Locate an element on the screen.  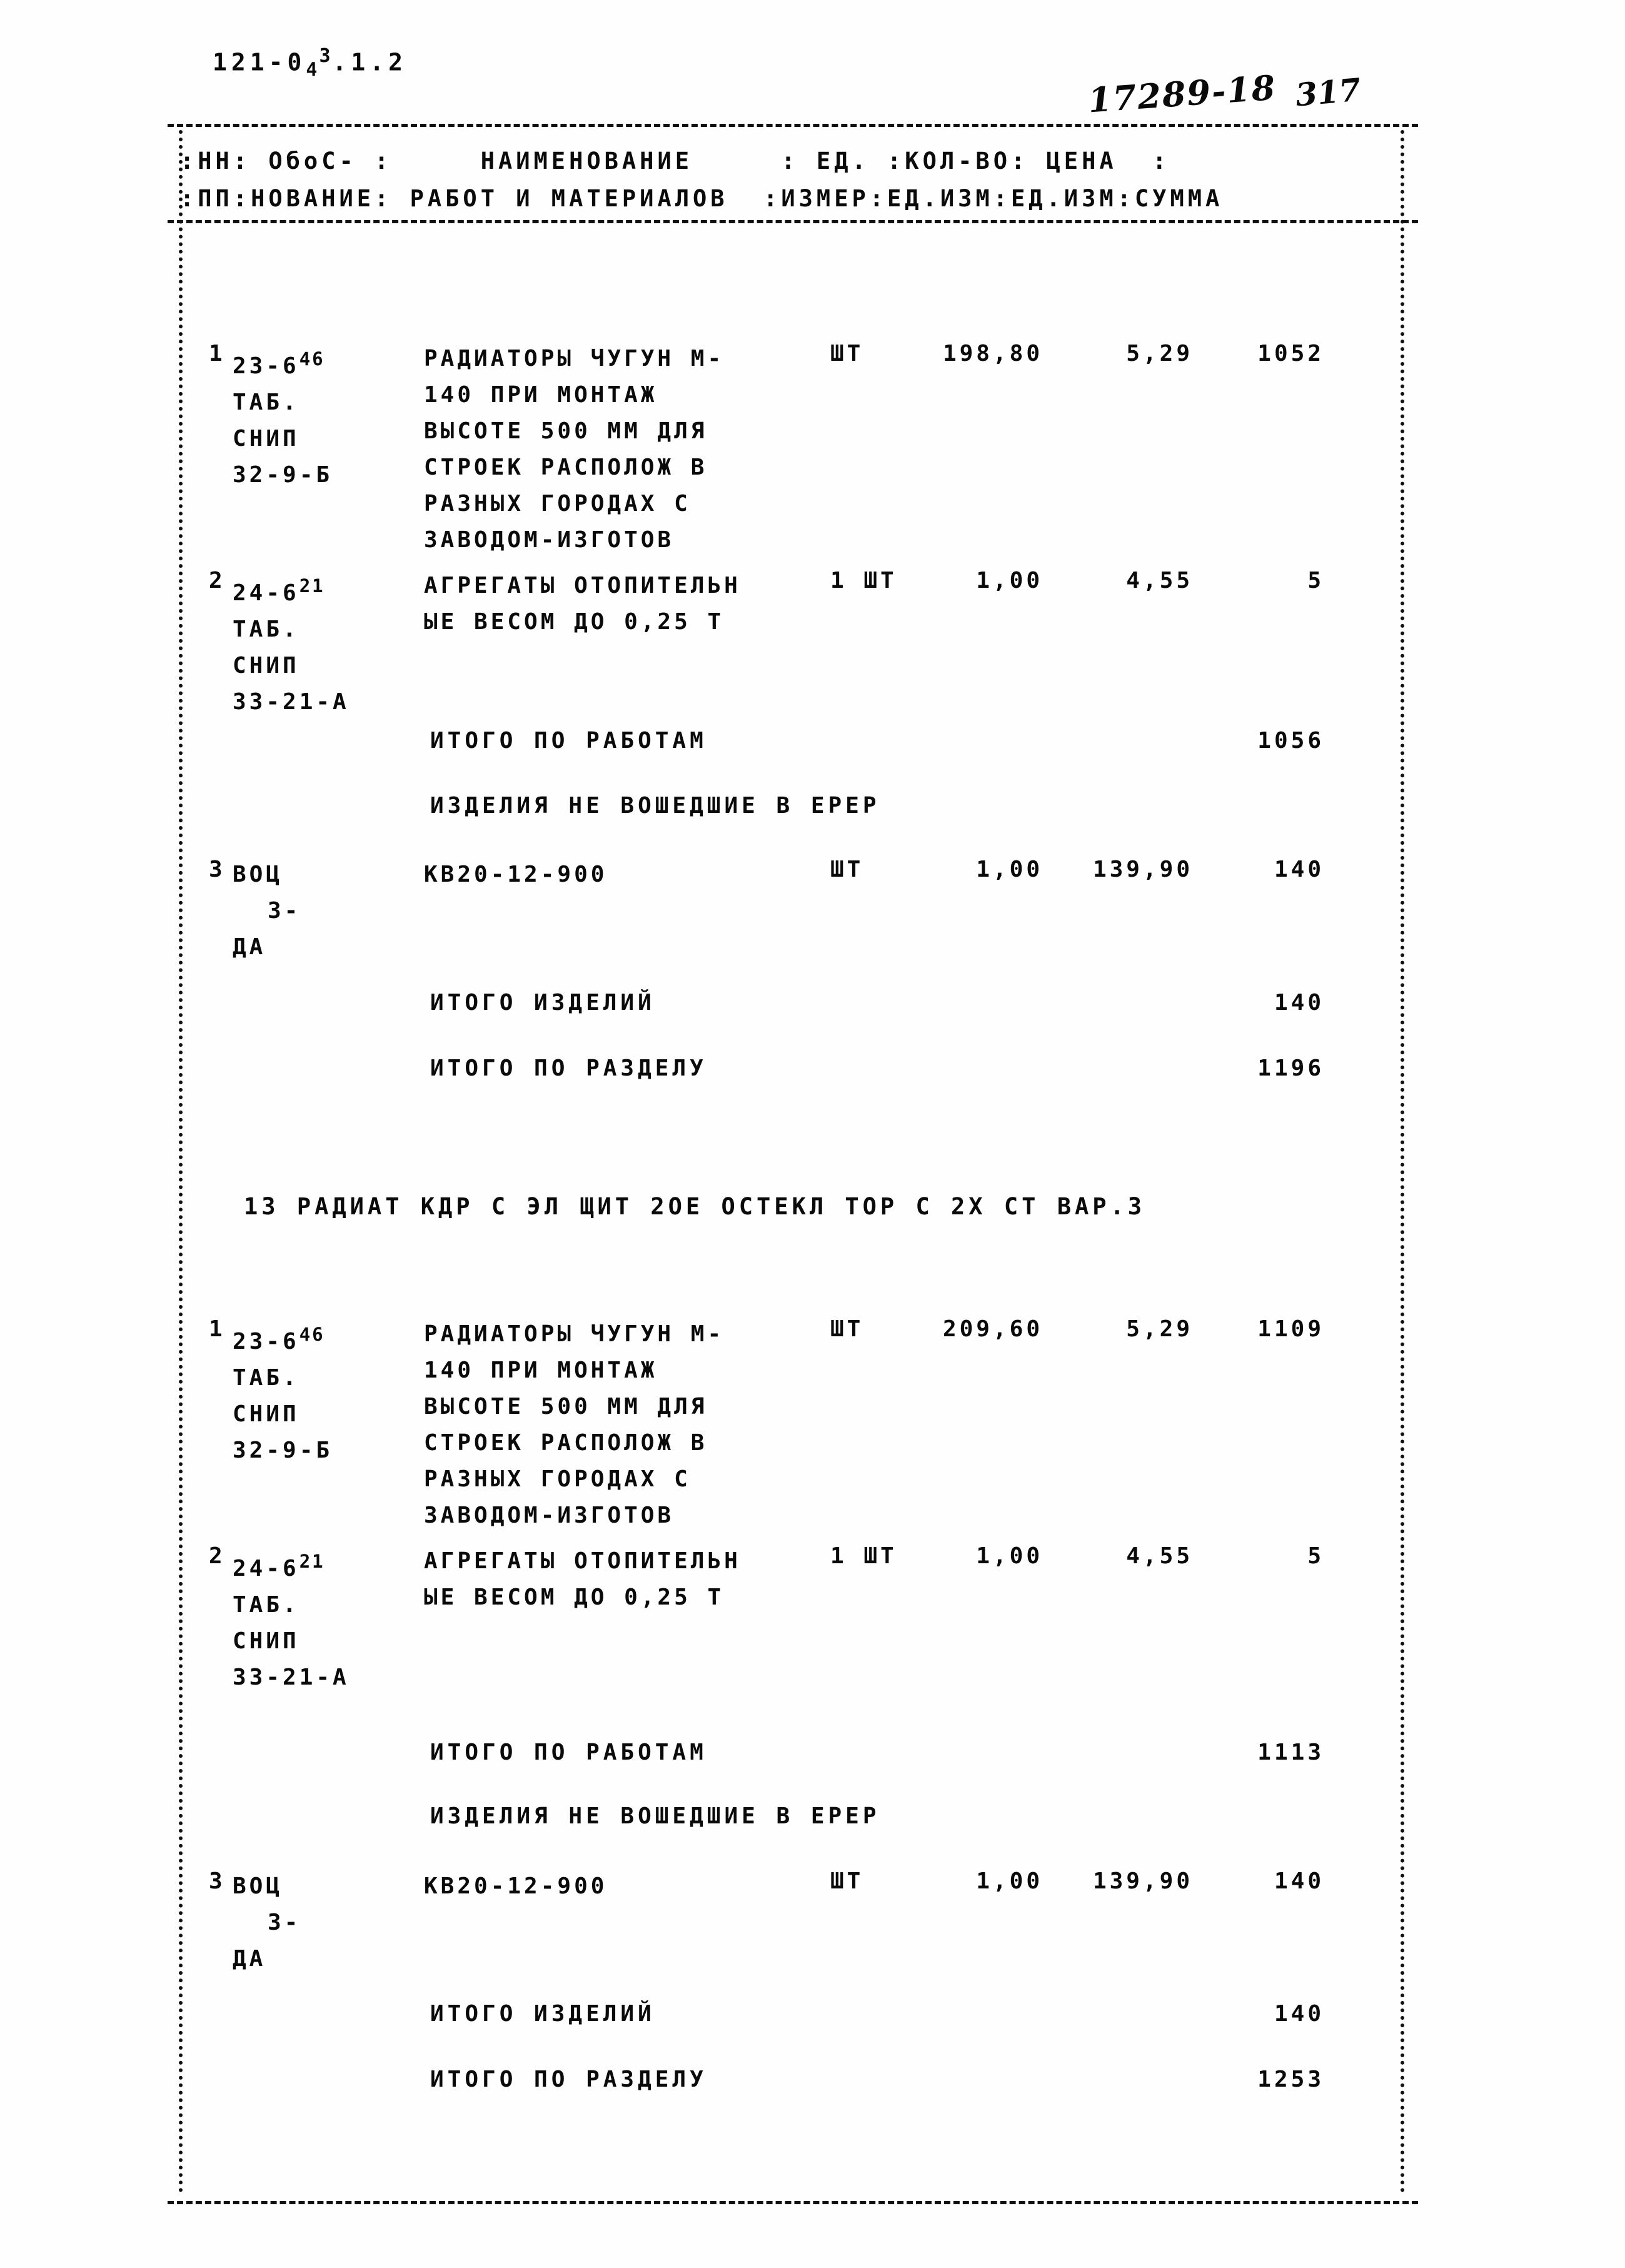
total-section-value: 1253 is located at coordinates (1290, 2079).